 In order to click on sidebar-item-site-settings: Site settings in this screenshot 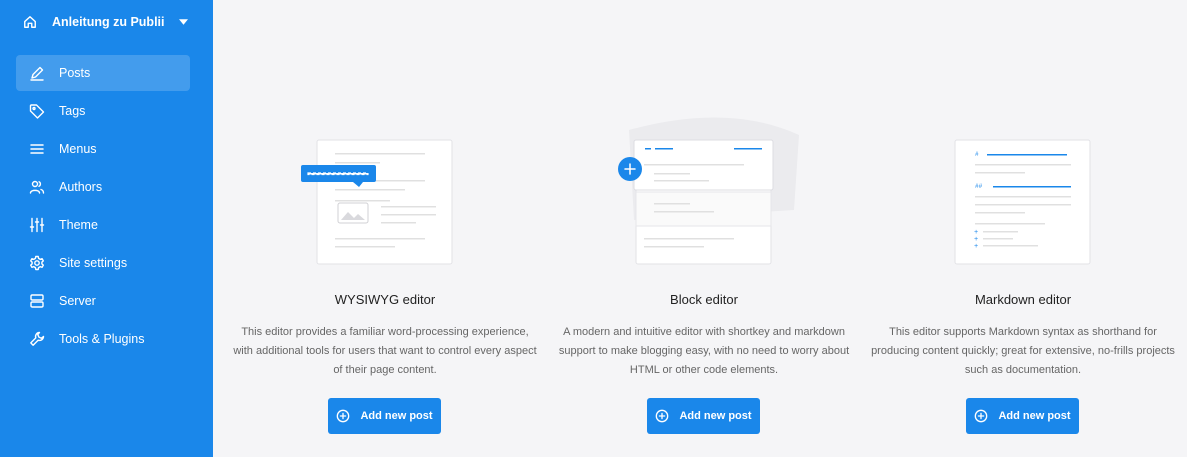, I will do `click(103, 263)`.